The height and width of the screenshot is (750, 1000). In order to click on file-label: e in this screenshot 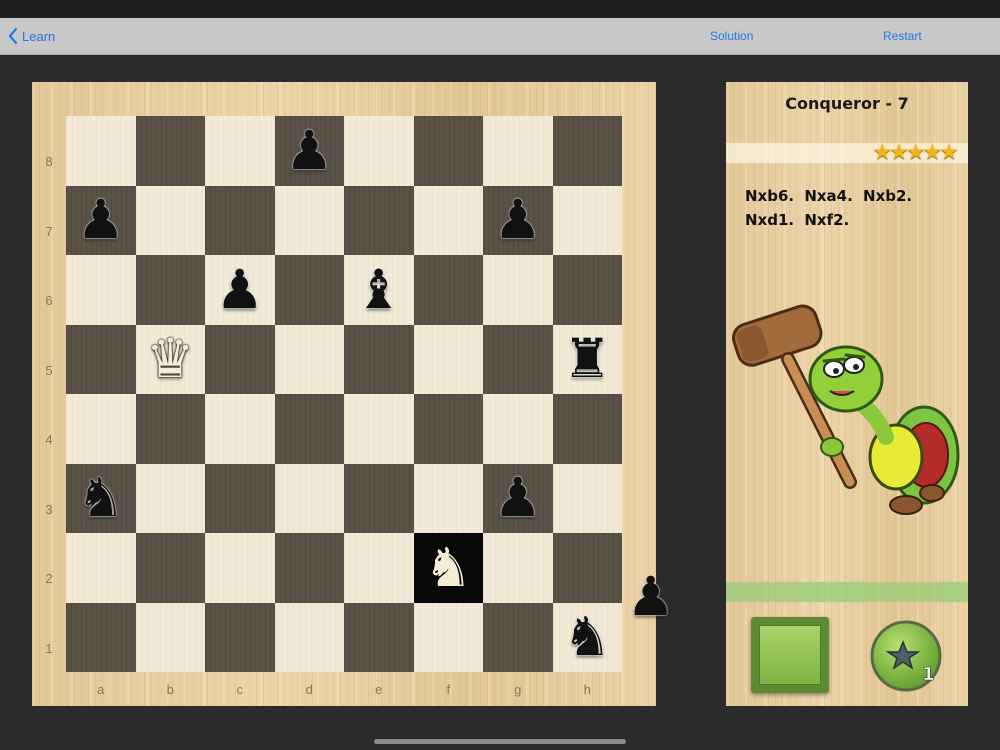, I will do `click(379, 689)`.